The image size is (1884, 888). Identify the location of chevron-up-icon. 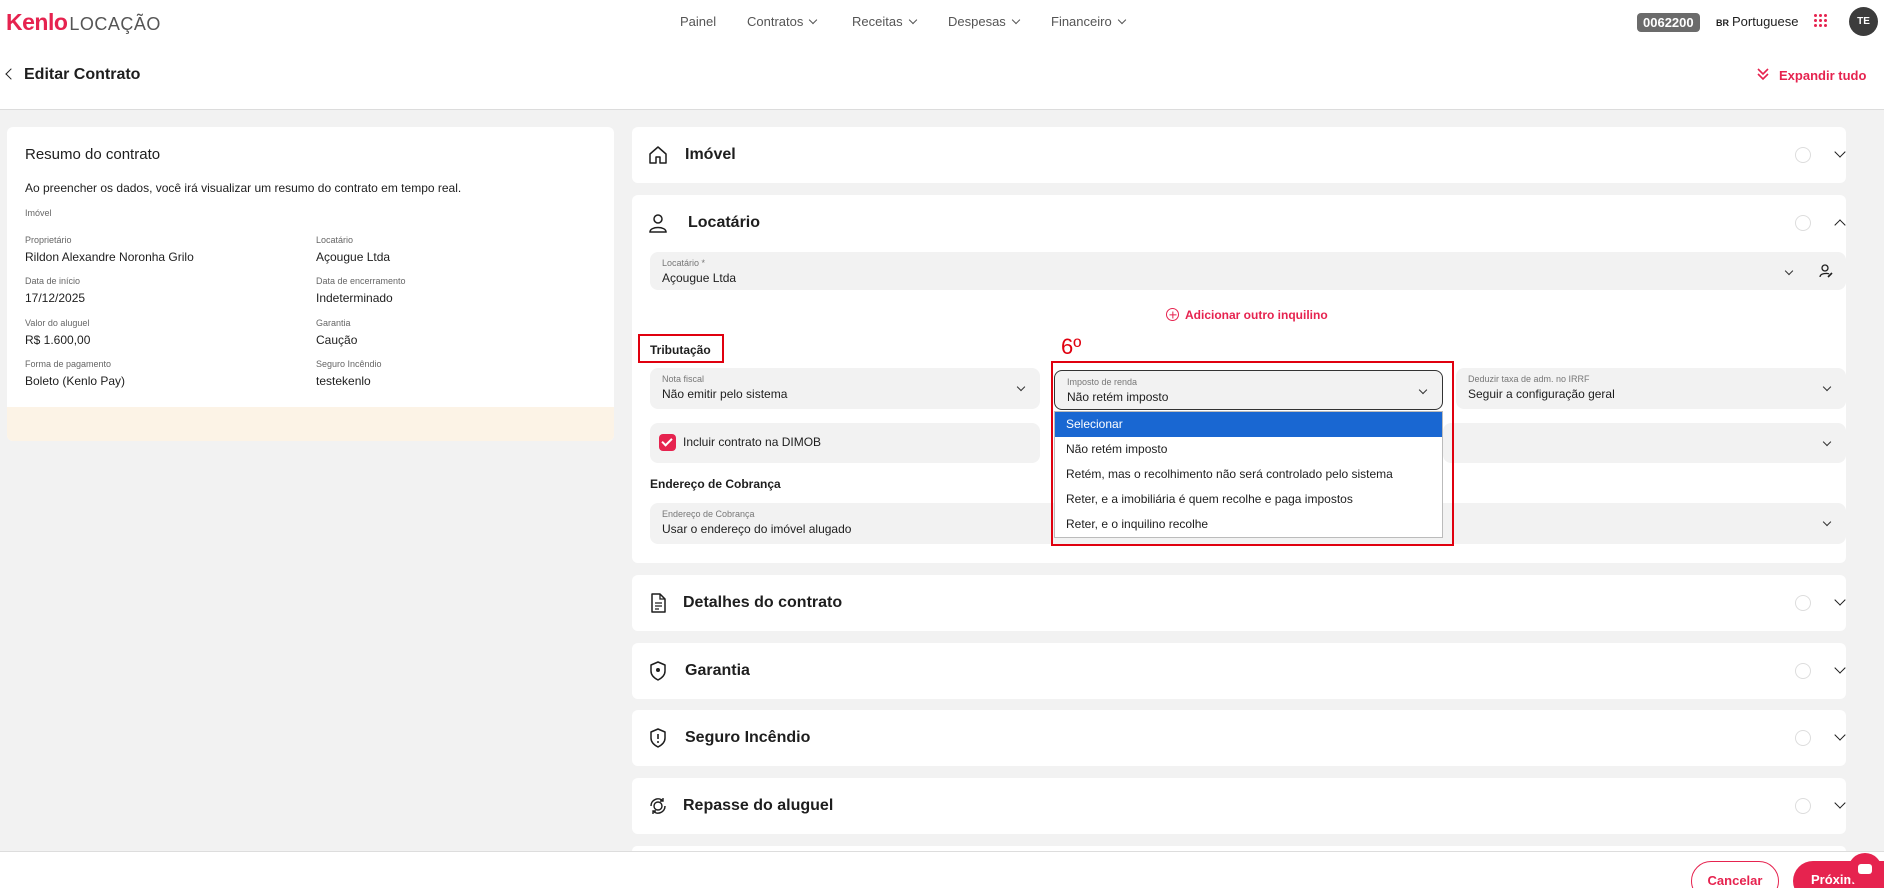
(1840, 225).